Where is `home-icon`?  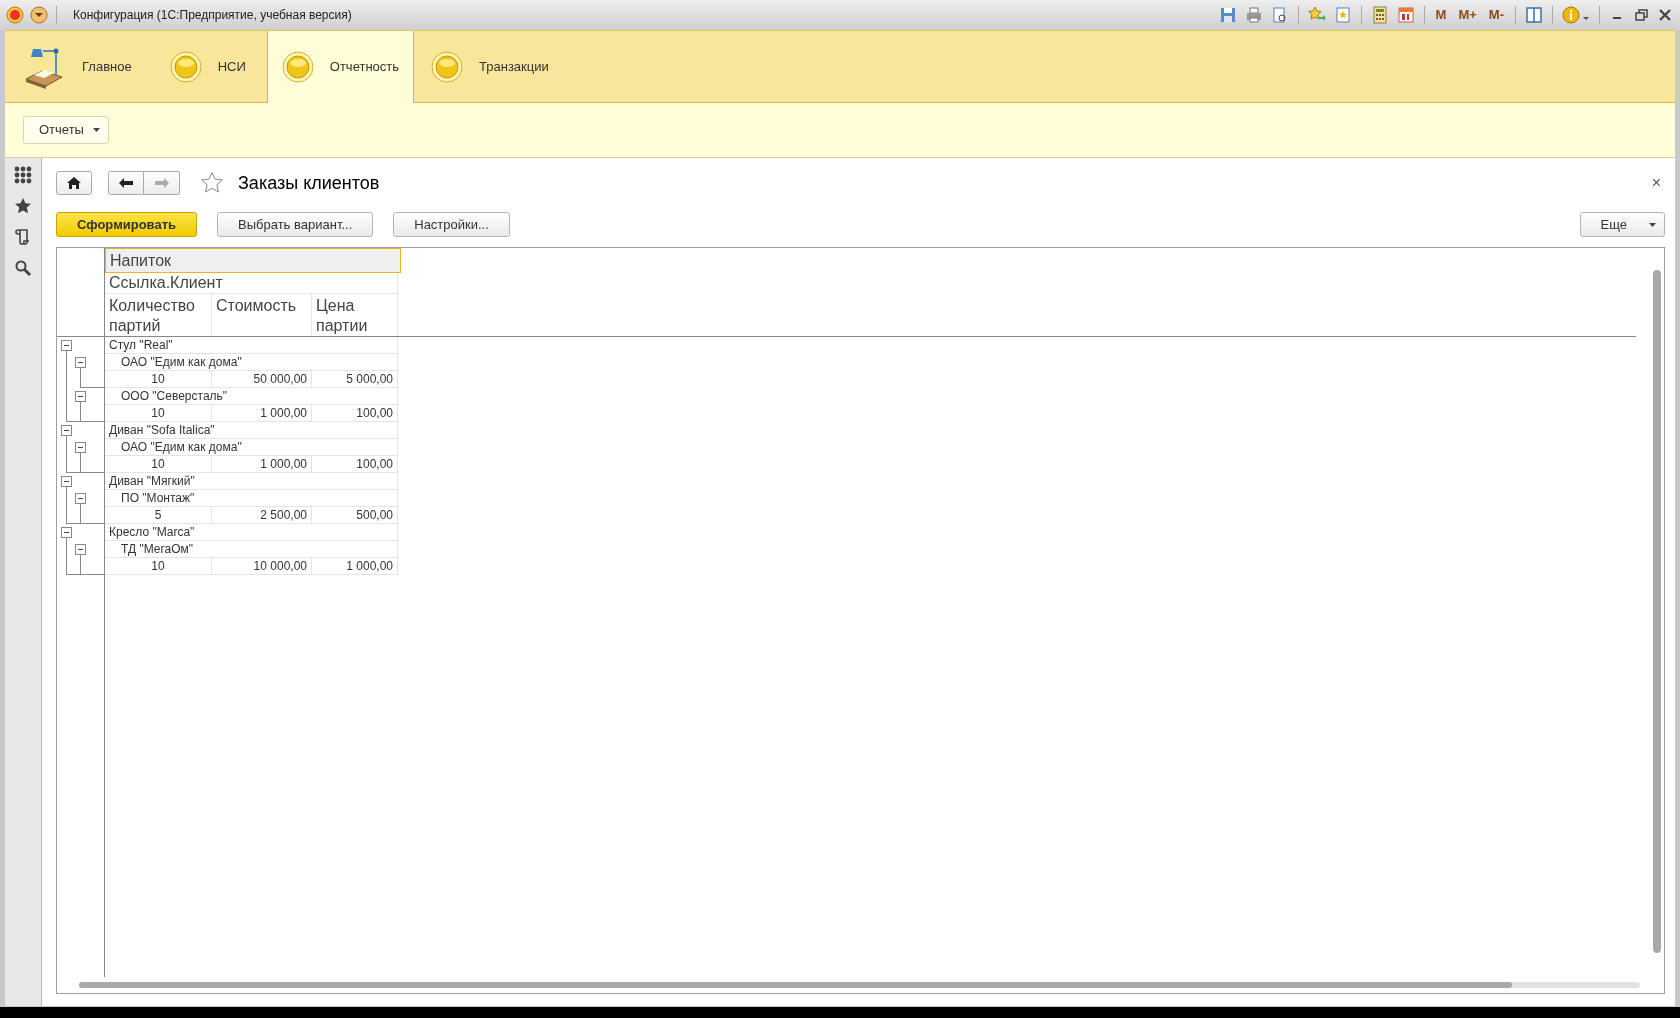 home-icon is located at coordinates (74, 183).